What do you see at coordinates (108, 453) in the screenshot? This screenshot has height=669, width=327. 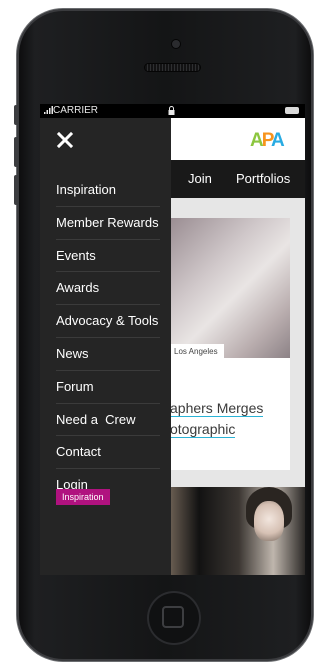 I see `menu-item-contact: Contact` at bounding box center [108, 453].